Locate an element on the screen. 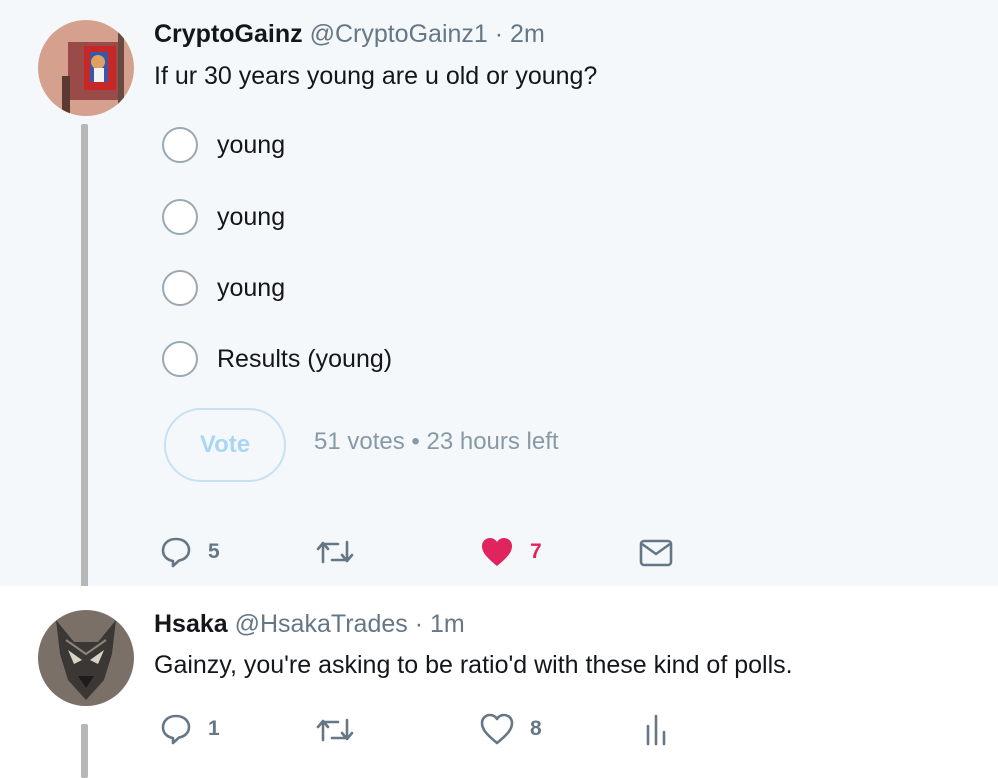  reply-action: 1 is located at coordinates (190, 729).